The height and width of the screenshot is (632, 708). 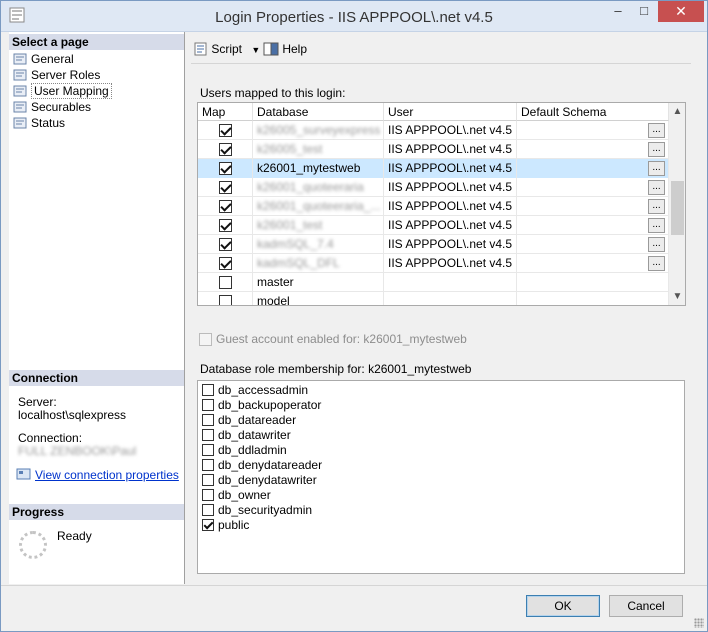 I want to click on view-connection-properties: View connection properties, so click(x=97, y=475).